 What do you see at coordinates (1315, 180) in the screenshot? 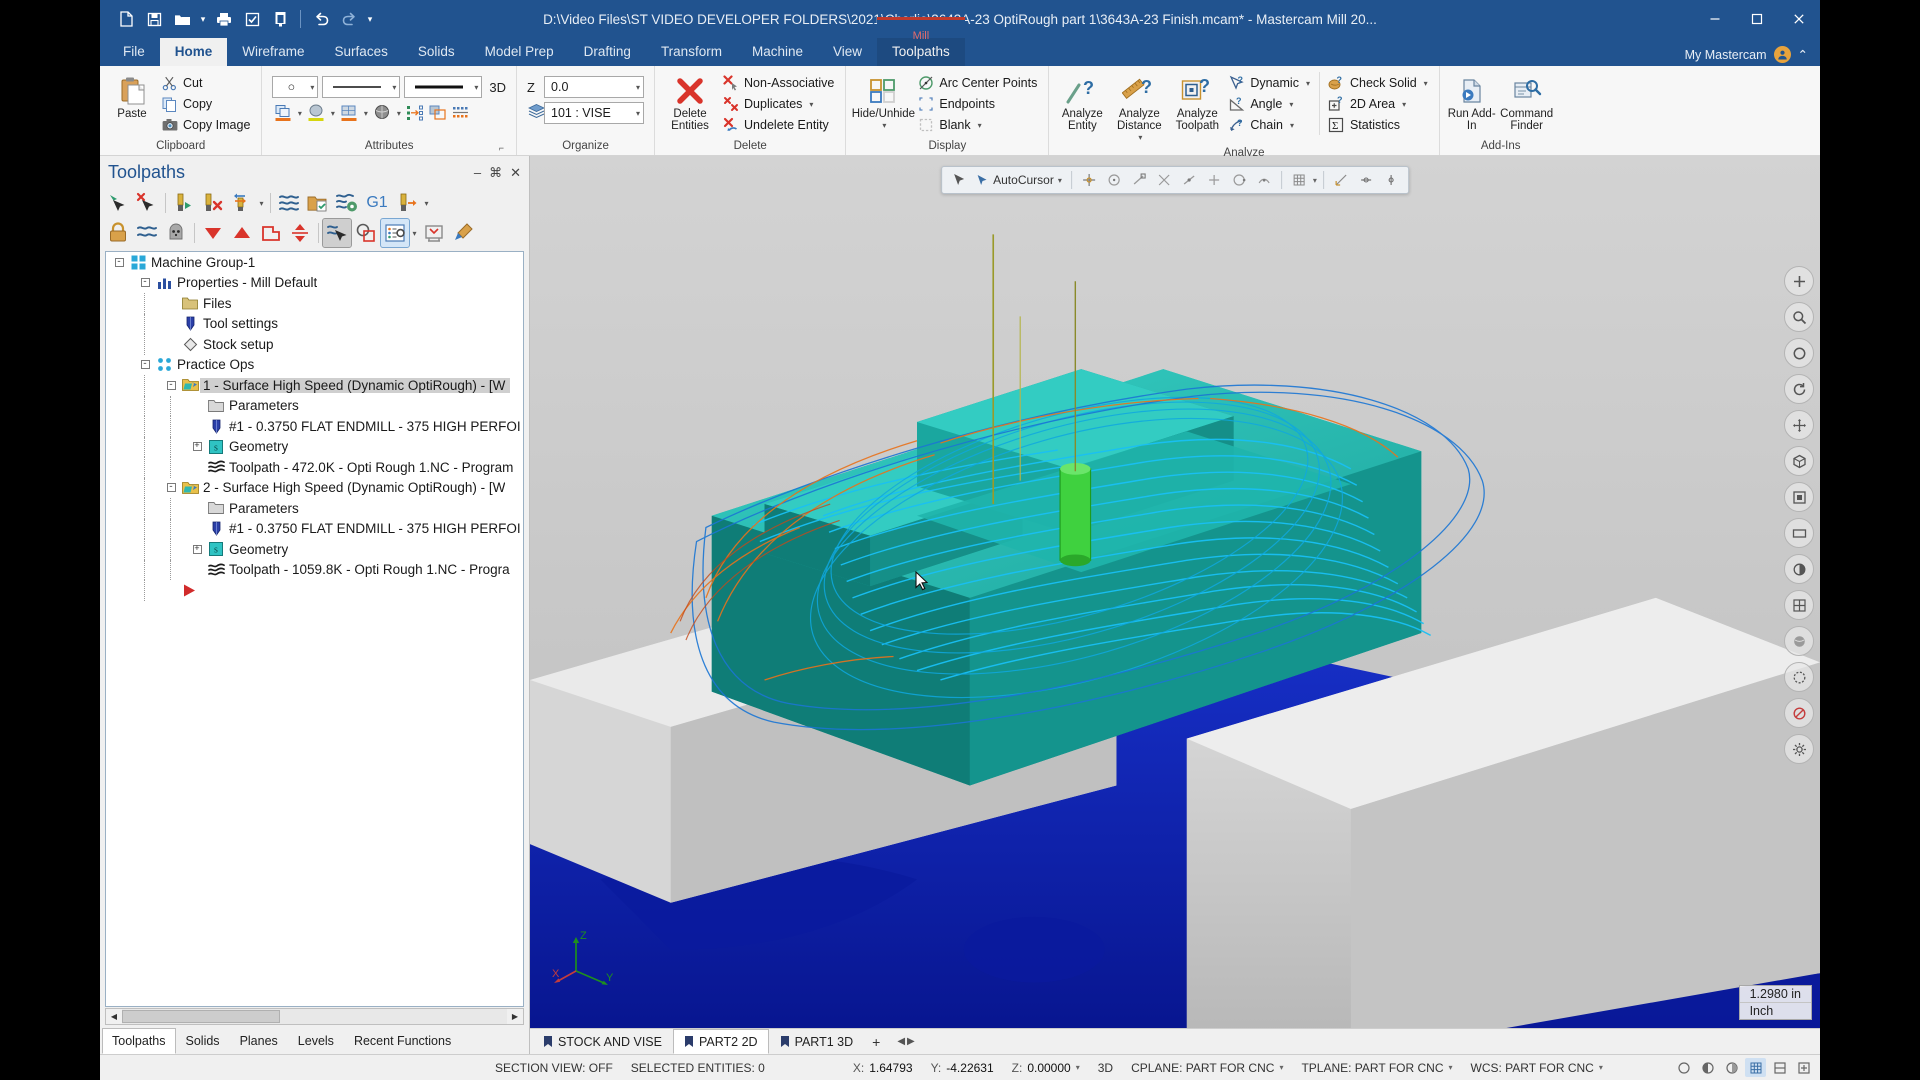
I see `autocursor-grid-caret: ▾` at bounding box center [1315, 180].